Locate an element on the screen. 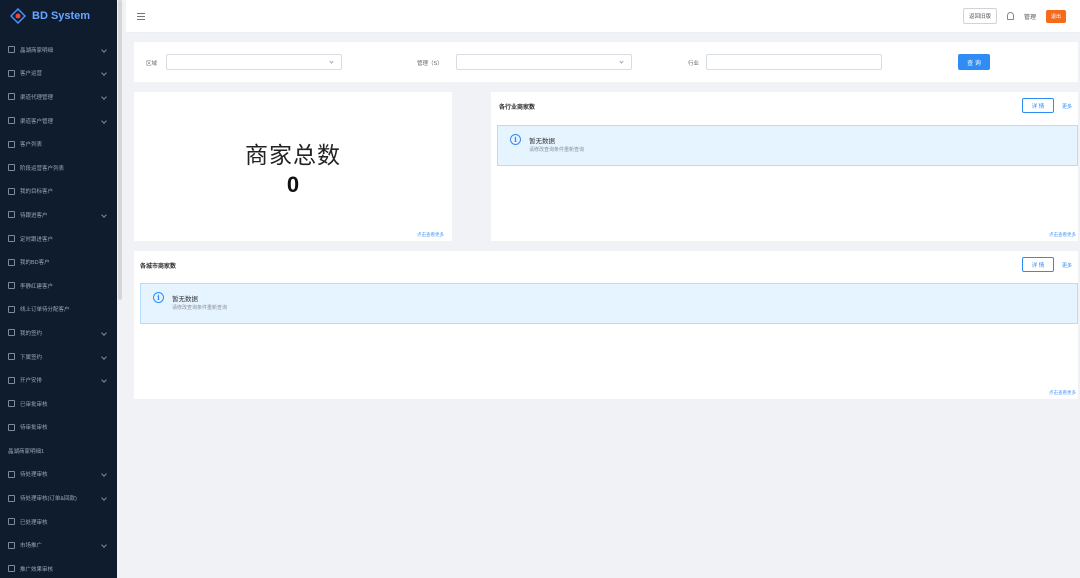 This screenshot has width=1080, height=578. sidebar-item: 待处理审核(订单&回款) is located at coordinates (58, 498).